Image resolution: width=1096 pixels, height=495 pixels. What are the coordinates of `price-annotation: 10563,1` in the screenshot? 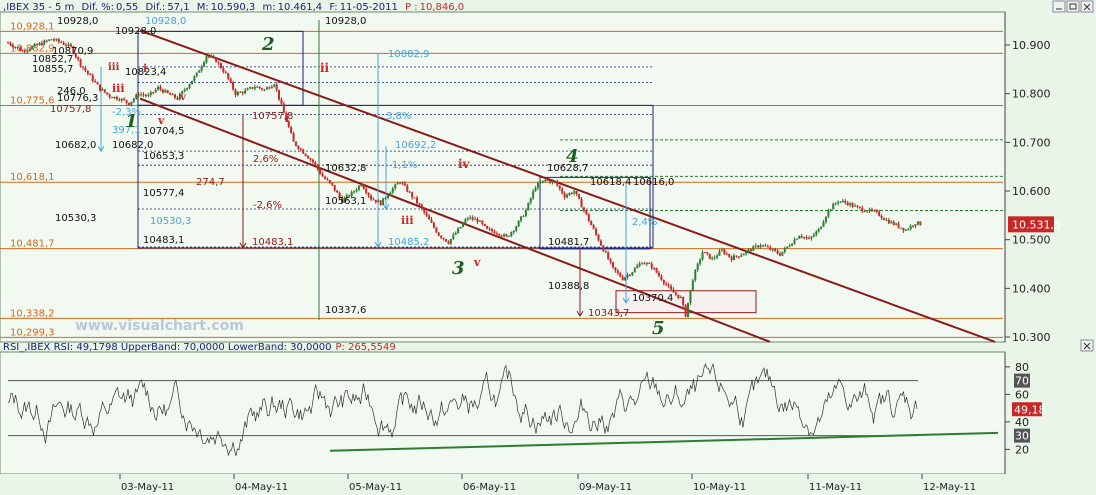 It's located at (345, 201).